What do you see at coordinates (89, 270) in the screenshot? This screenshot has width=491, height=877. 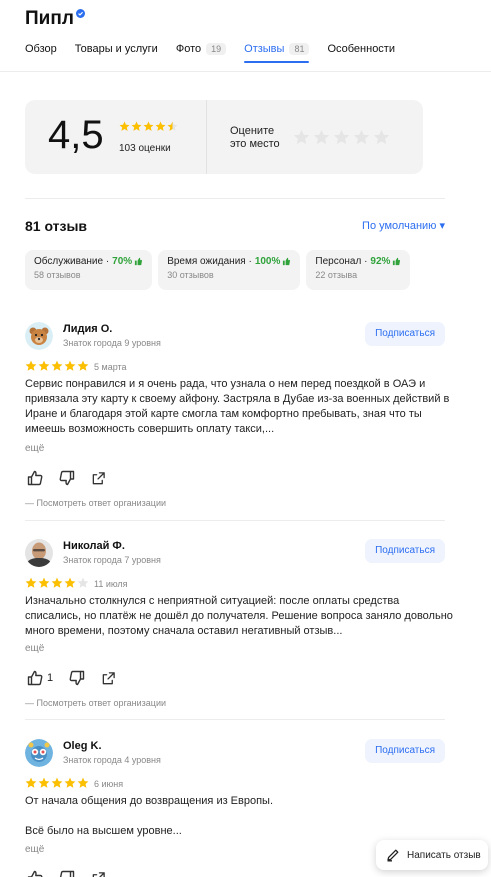 I see `aspect-chip-service: Обслуживание · 70% 58 отзывов` at bounding box center [89, 270].